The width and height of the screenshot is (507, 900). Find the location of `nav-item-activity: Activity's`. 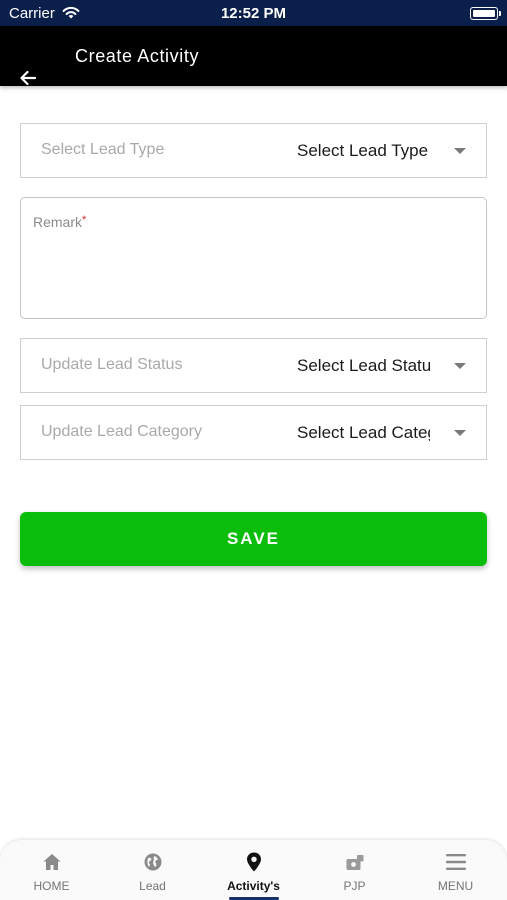

nav-item-activity: Activity's is located at coordinates (253, 870).